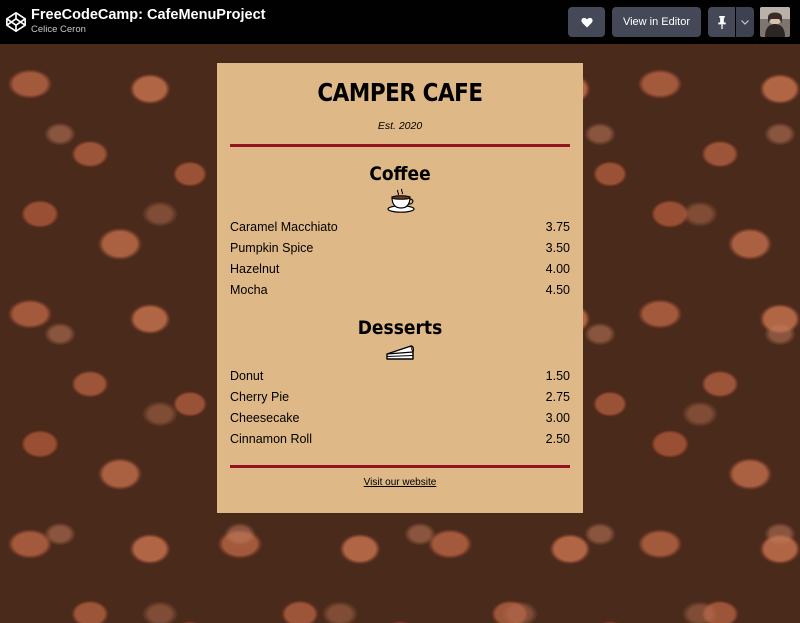  I want to click on heart-icon, so click(586, 22).